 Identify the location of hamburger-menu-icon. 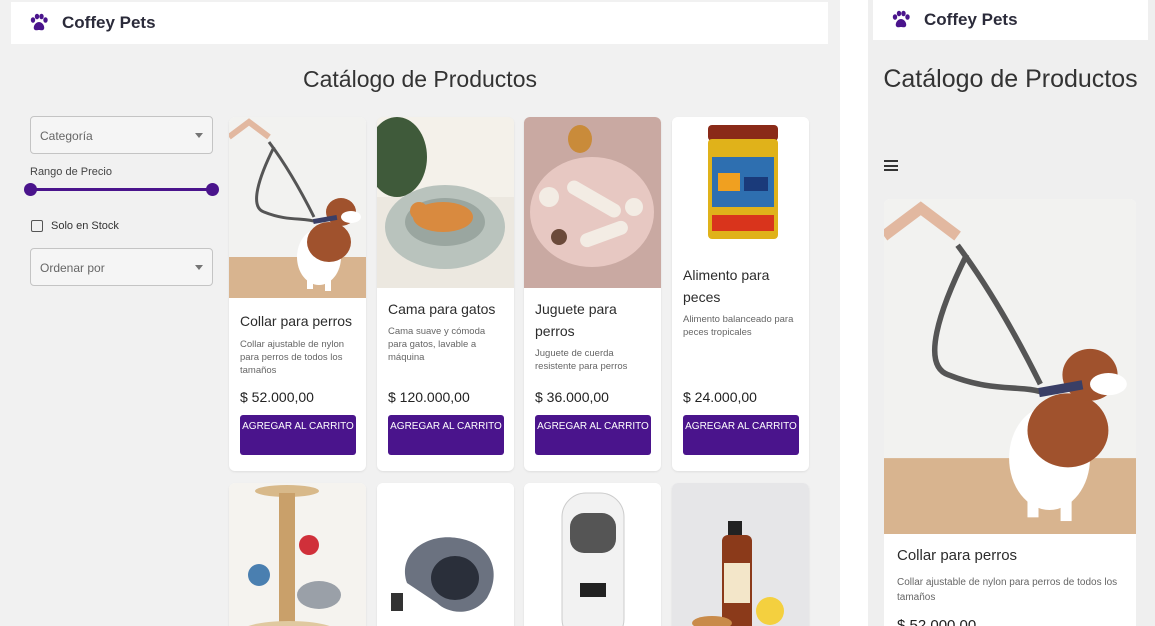
(891, 165).